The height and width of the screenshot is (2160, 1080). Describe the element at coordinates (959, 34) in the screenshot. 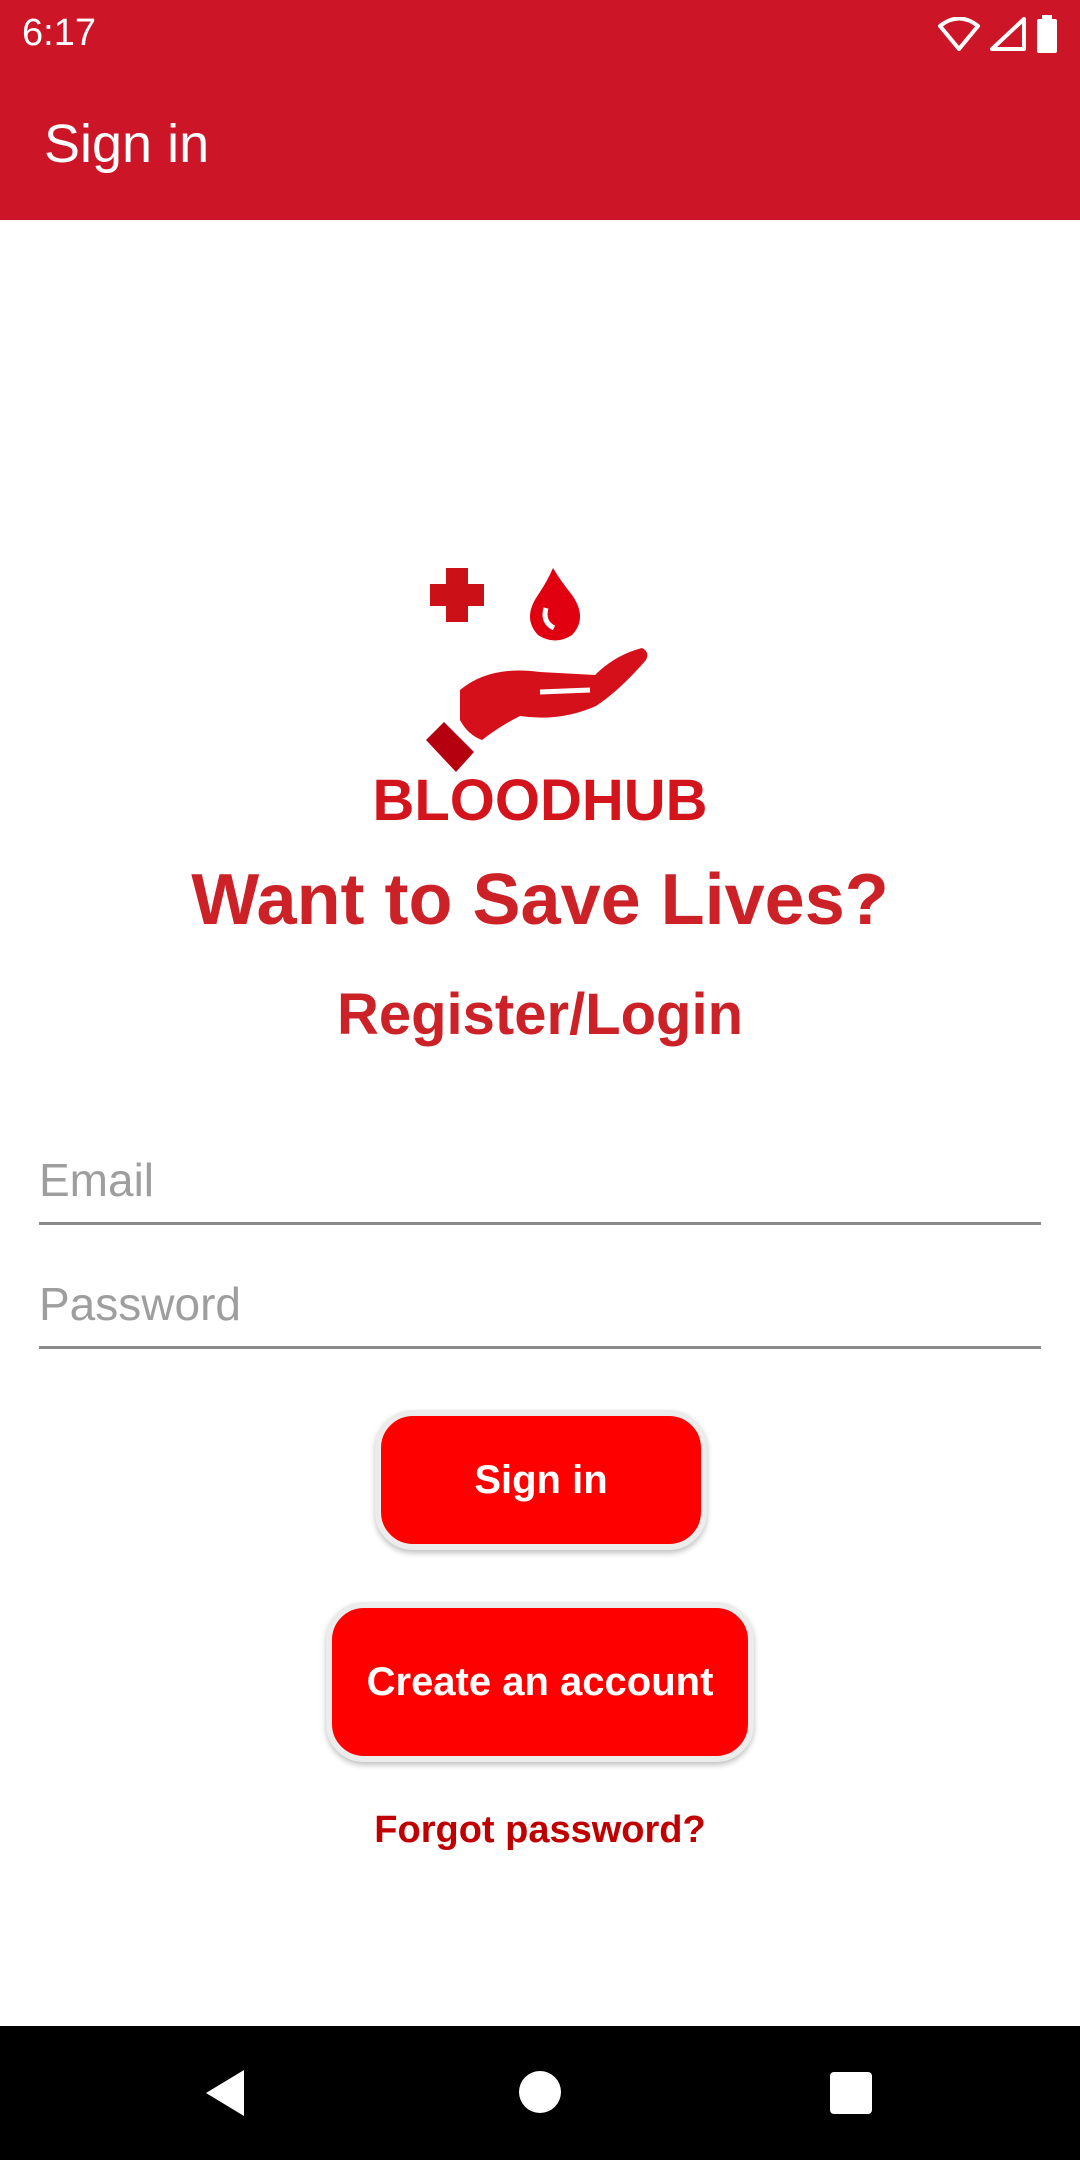

I see `wifi-icon` at that location.